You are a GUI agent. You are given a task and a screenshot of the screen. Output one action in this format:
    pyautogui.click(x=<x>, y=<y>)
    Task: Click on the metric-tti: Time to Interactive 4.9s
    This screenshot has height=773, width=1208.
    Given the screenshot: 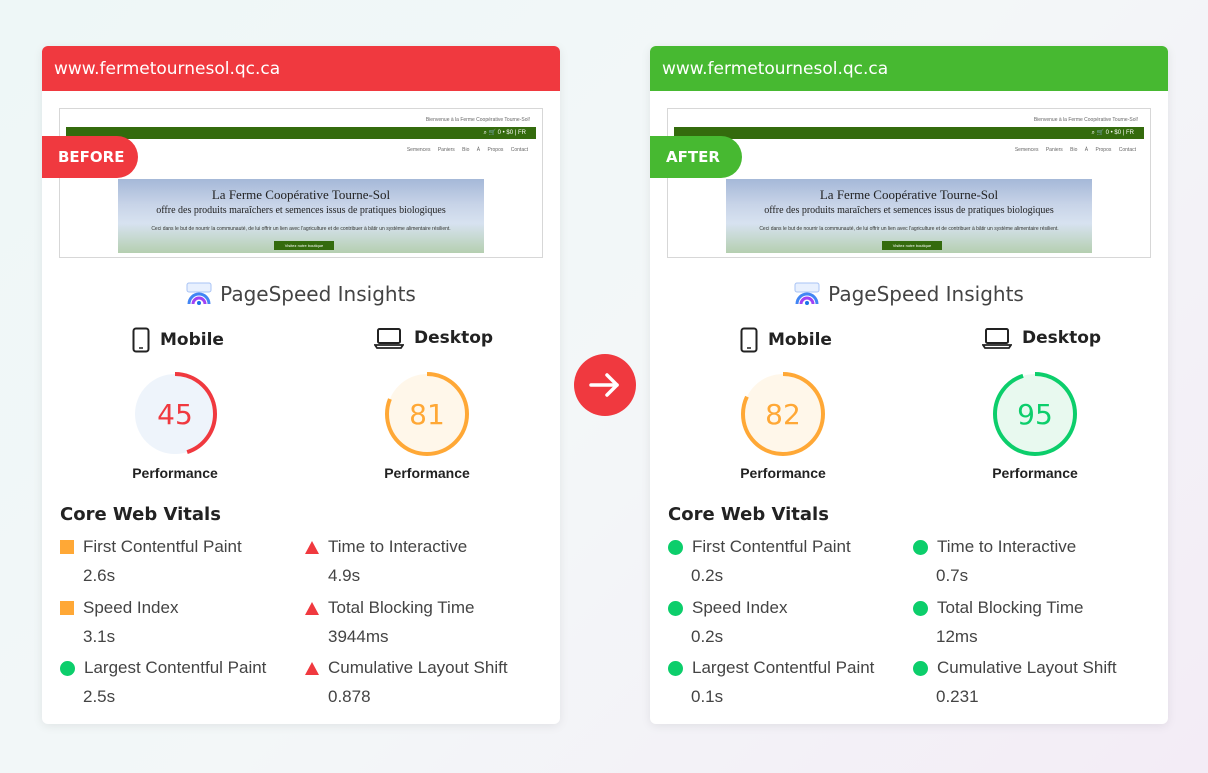 What is the action you would take?
    pyautogui.click(x=415, y=561)
    